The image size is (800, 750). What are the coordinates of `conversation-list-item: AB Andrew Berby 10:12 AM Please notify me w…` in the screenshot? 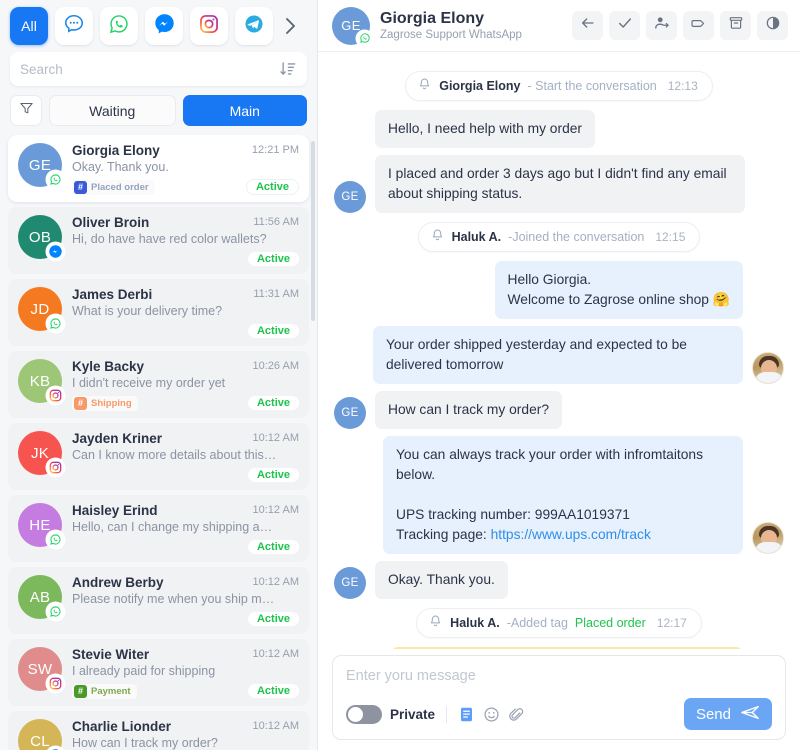 It's located at (158, 600).